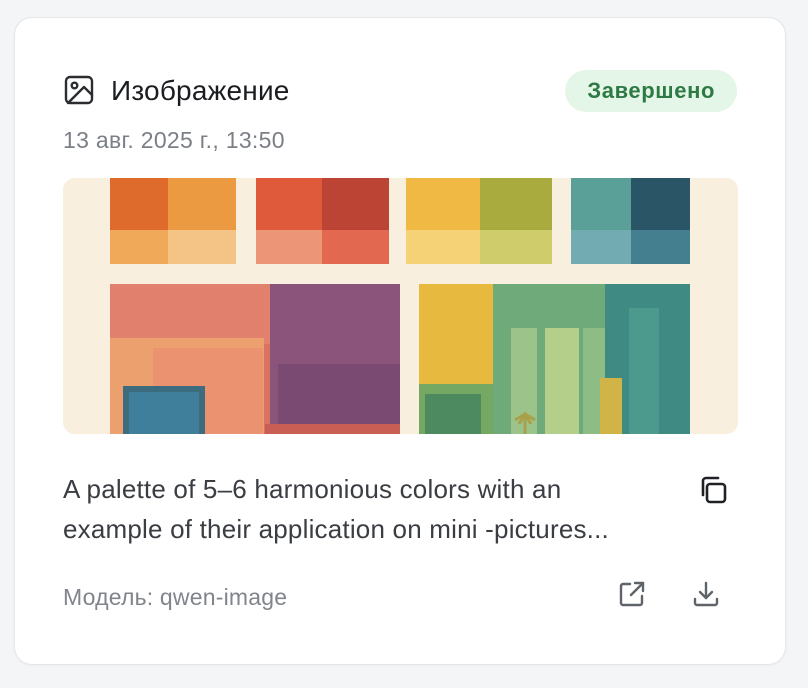 The width and height of the screenshot is (808, 688). I want to click on download-icon, so click(706, 596).